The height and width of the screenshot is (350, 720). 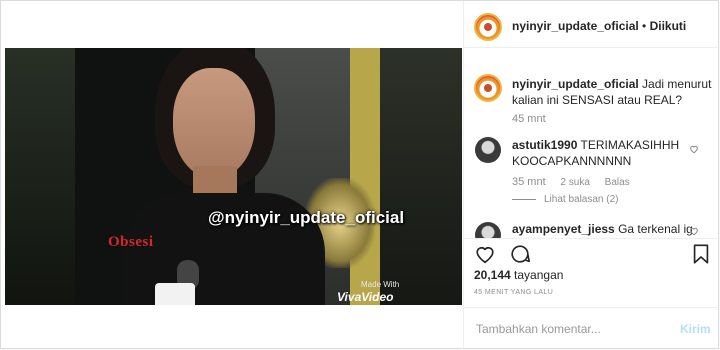 What do you see at coordinates (488, 27) in the screenshot?
I see `author-avatar` at bounding box center [488, 27].